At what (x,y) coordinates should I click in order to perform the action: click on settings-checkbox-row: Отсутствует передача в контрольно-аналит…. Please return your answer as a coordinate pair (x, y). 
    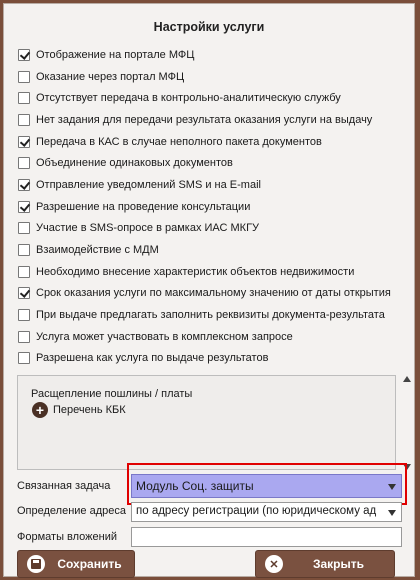
    Looking at the image, I should click on (211, 98).